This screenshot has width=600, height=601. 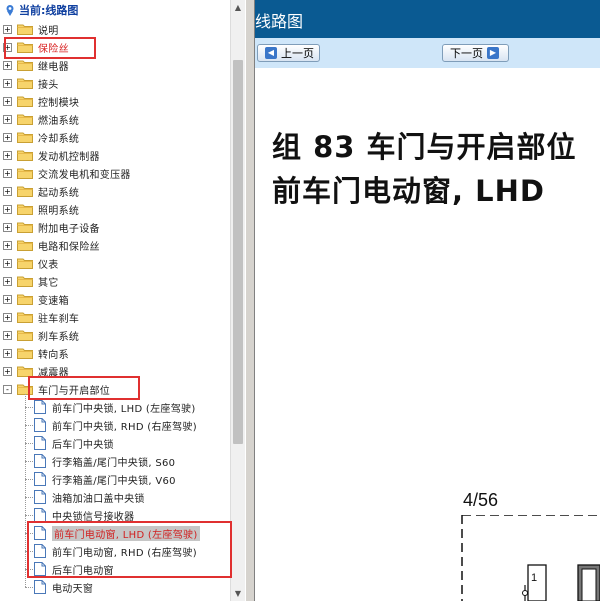 What do you see at coordinates (59, 121) in the screenshot?
I see `tree-item-label: 燃油系统` at bounding box center [59, 121].